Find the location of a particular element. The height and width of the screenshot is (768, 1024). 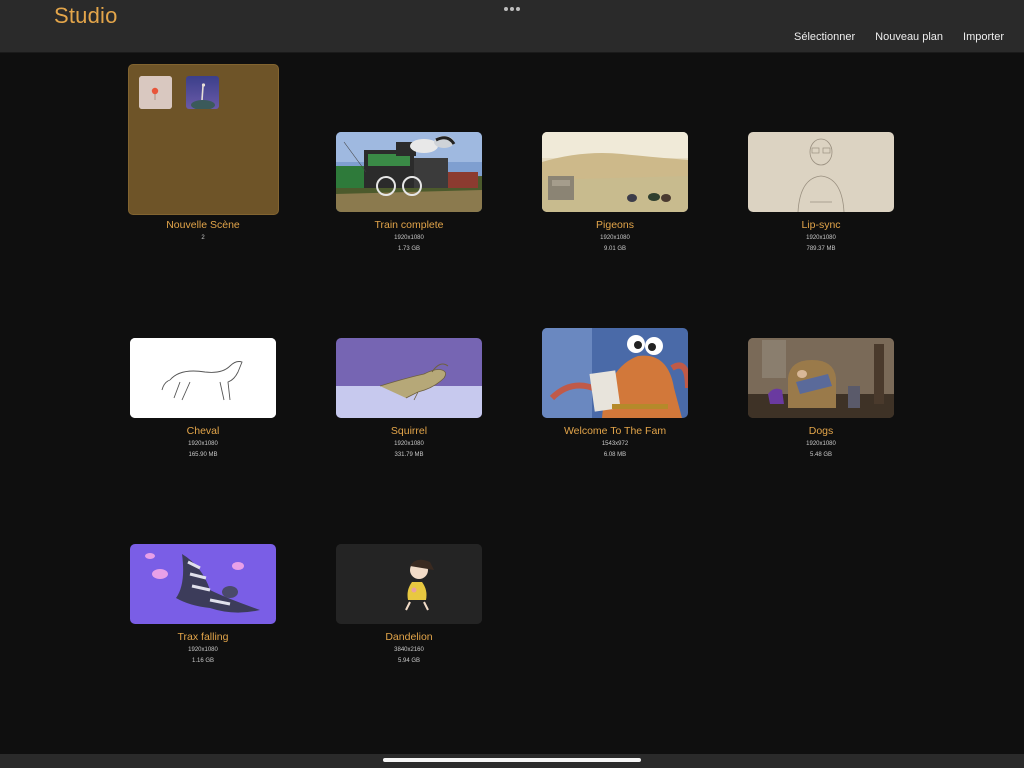

project-name: Dandelion is located at coordinates (409, 637).